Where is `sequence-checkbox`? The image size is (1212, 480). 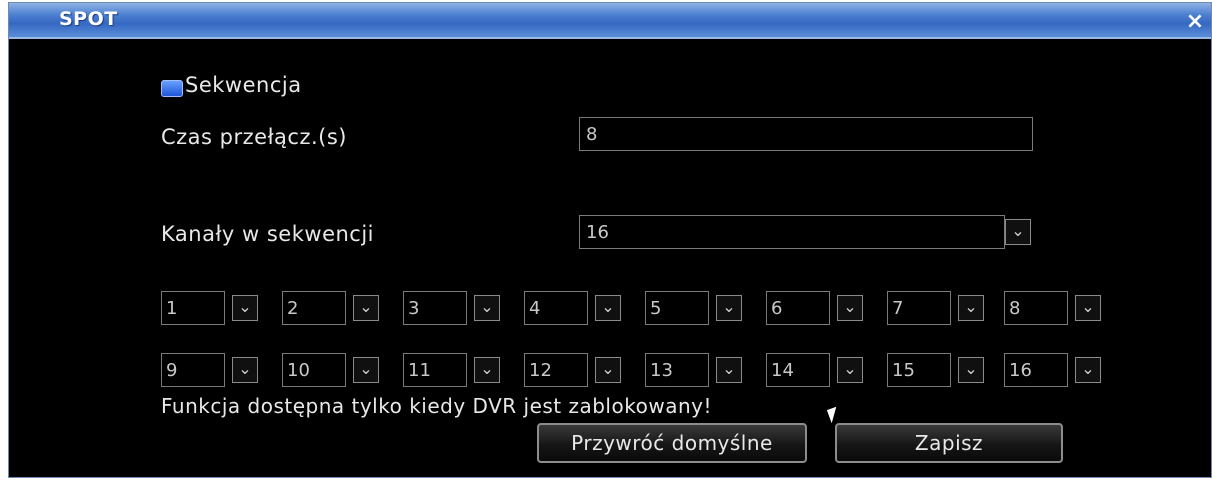 sequence-checkbox is located at coordinates (172, 88).